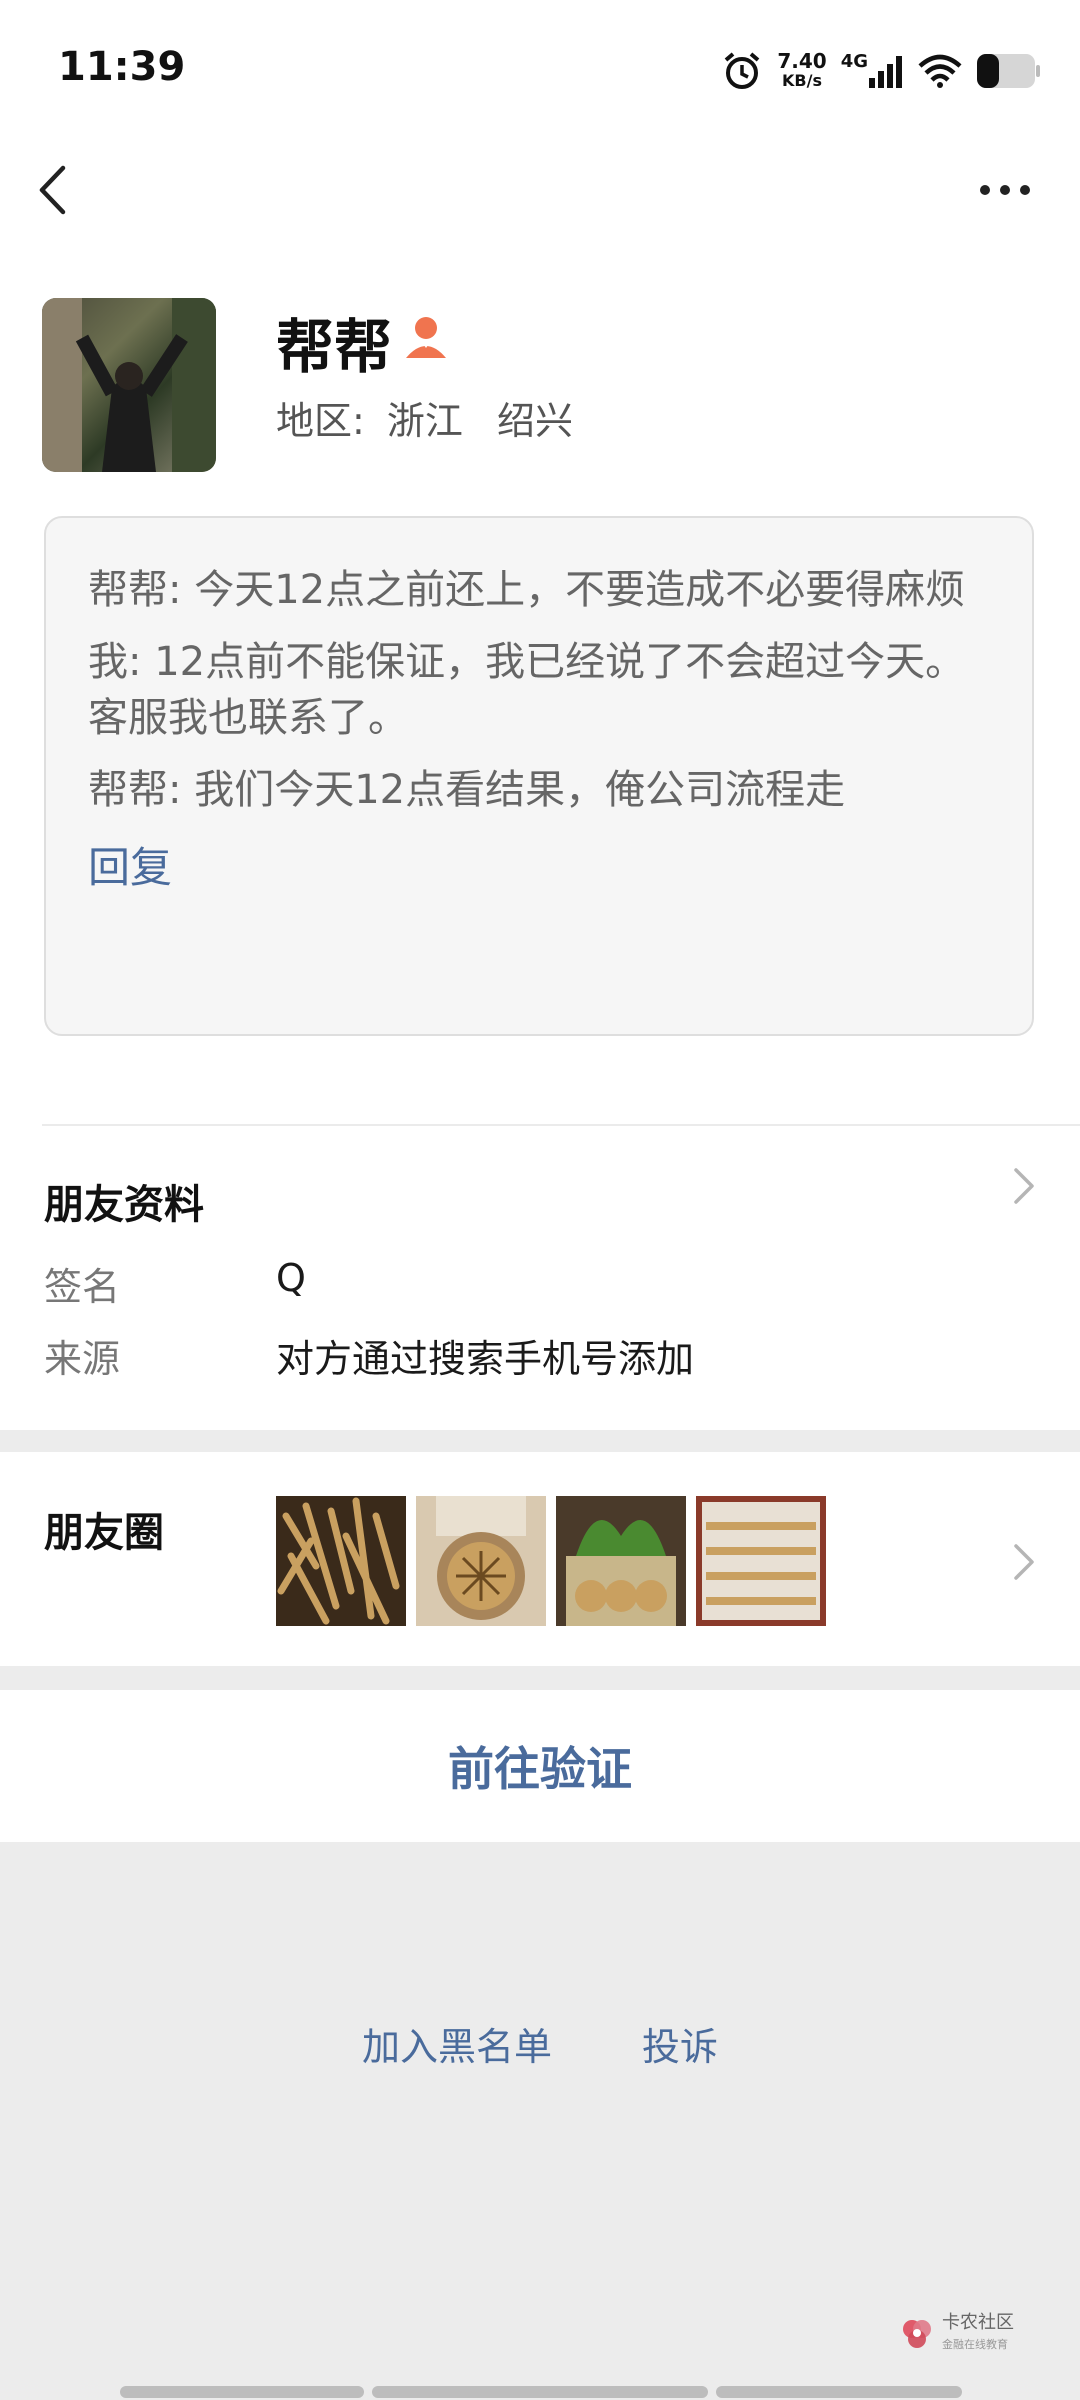 The width and height of the screenshot is (1080, 2400). What do you see at coordinates (978, 2322) in the screenshot?
I see `watermark-title: 卡农社区` at bounding box center [978, 2322].